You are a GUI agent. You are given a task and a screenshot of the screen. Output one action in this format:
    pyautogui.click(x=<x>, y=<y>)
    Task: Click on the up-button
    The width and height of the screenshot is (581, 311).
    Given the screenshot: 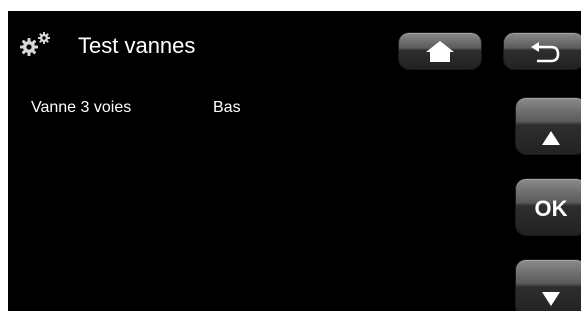 What is the action you would take?
    pyautogui.click(x=548, y=126)
    